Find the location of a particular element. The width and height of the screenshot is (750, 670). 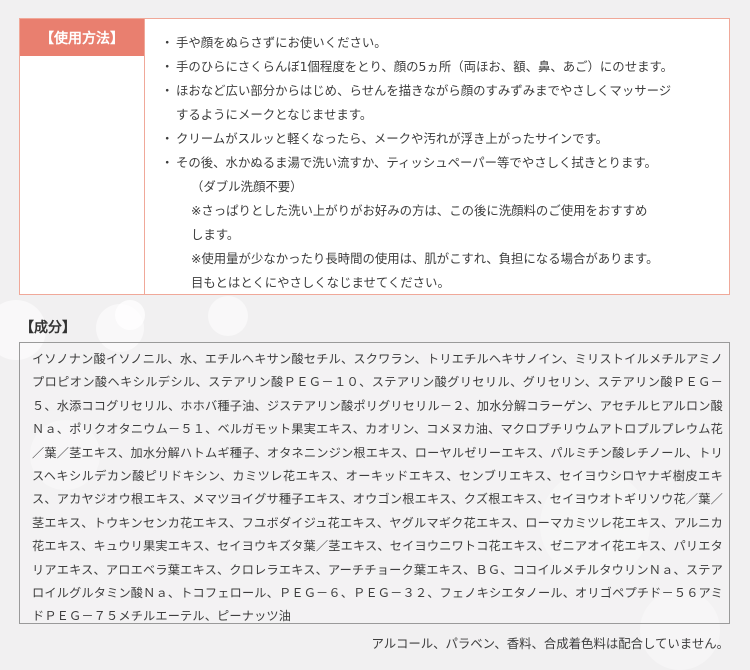

usage-divider is located at coordinates (144, 156).